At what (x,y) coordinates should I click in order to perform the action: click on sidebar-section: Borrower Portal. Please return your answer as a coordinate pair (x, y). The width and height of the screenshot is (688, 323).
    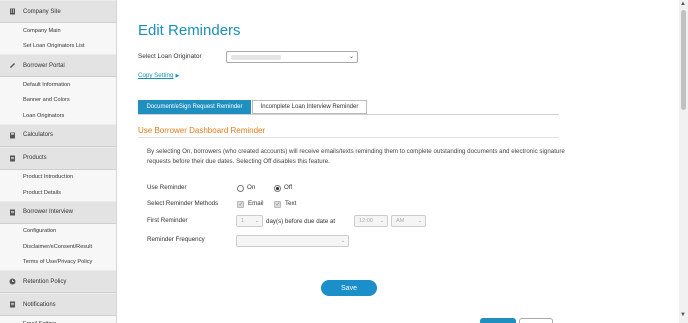
    Looking at the image, I should click on (58, 65).